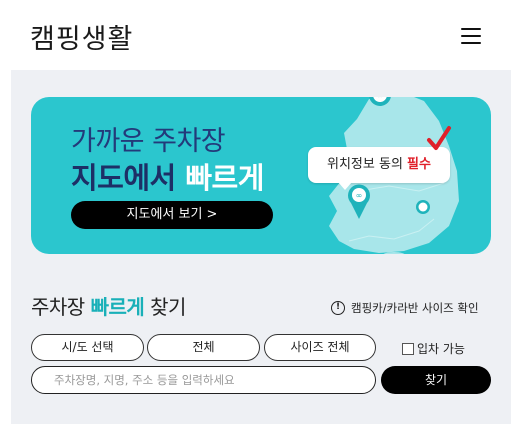 The image size is (528, 434). Describe the element at coordinates (108, 307) in the screenshot. I see `search-section-title: 주차장 빠르게 찾기` at that location.